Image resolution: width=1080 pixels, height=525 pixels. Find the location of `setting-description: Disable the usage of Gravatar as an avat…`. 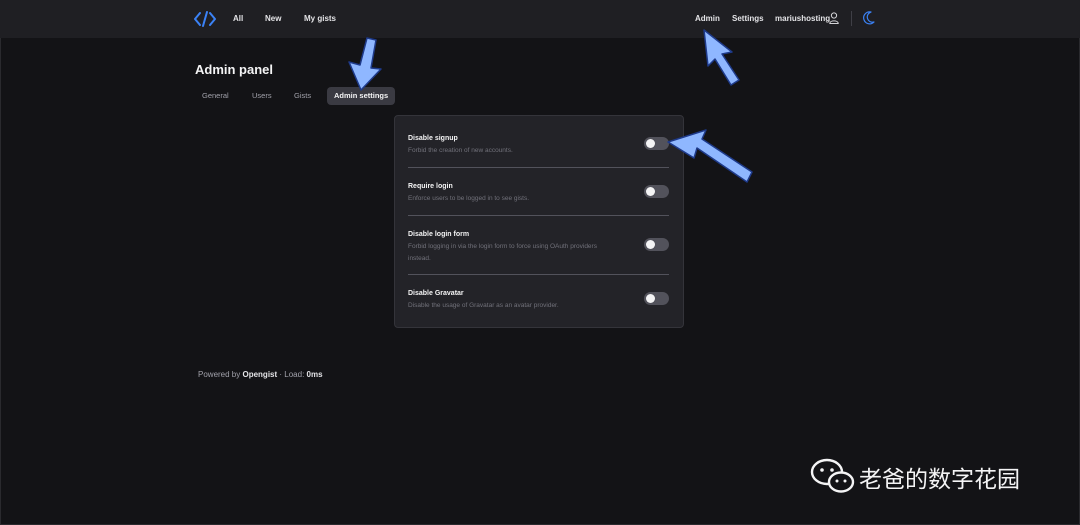

setting-description: Disable the usage of Gravatar as an avat… is located at coordinates (483, 305).